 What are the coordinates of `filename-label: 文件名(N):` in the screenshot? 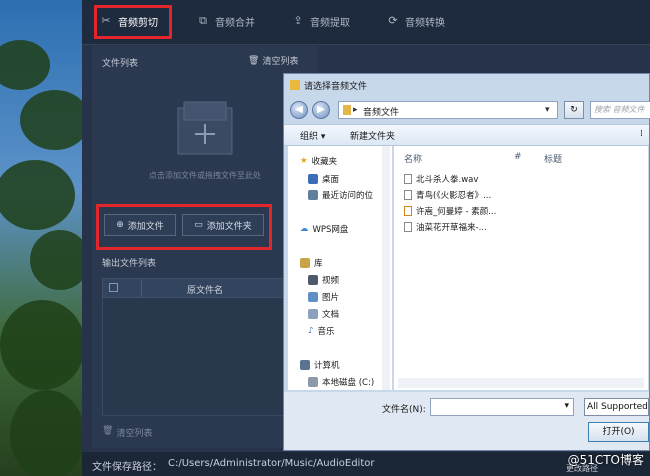 It's located at (404, 410).